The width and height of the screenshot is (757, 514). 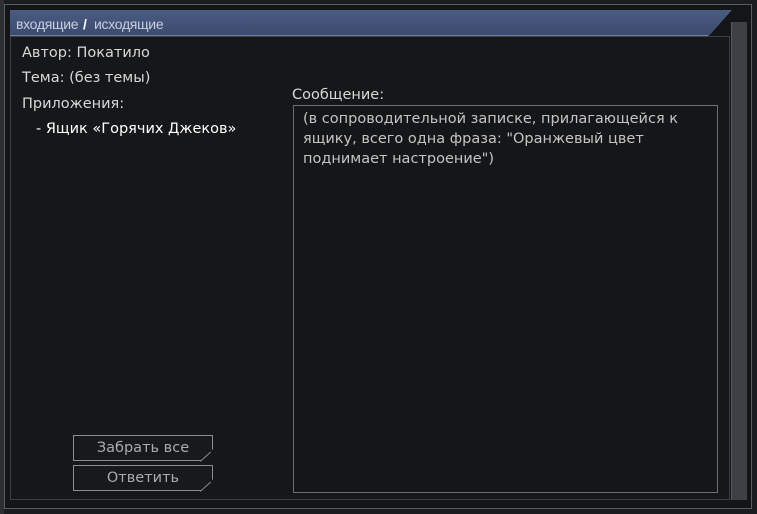 I want to click on attachments-label: Приложения:, so click(x=73, y=104).